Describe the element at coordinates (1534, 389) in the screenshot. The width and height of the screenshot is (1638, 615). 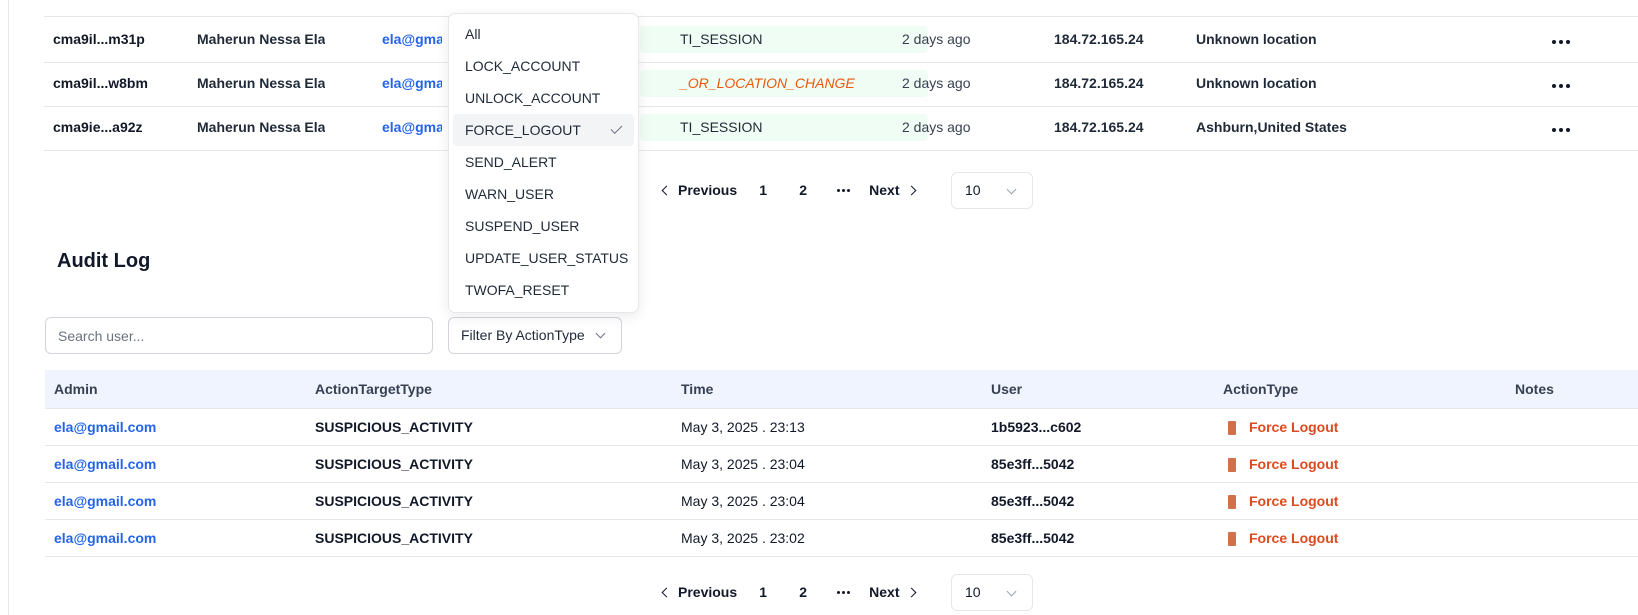
I see `column-header-notes: Notes` at that location.